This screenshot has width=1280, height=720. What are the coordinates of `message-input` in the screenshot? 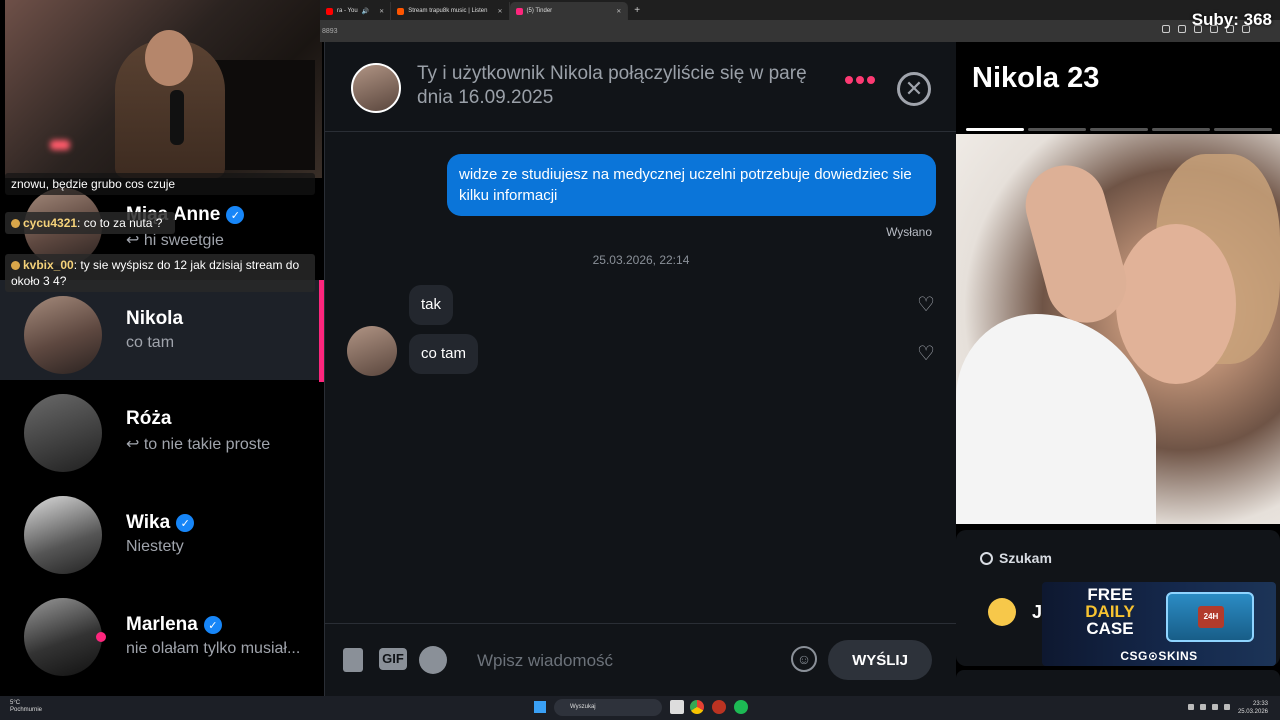 It's located at (627, 661).